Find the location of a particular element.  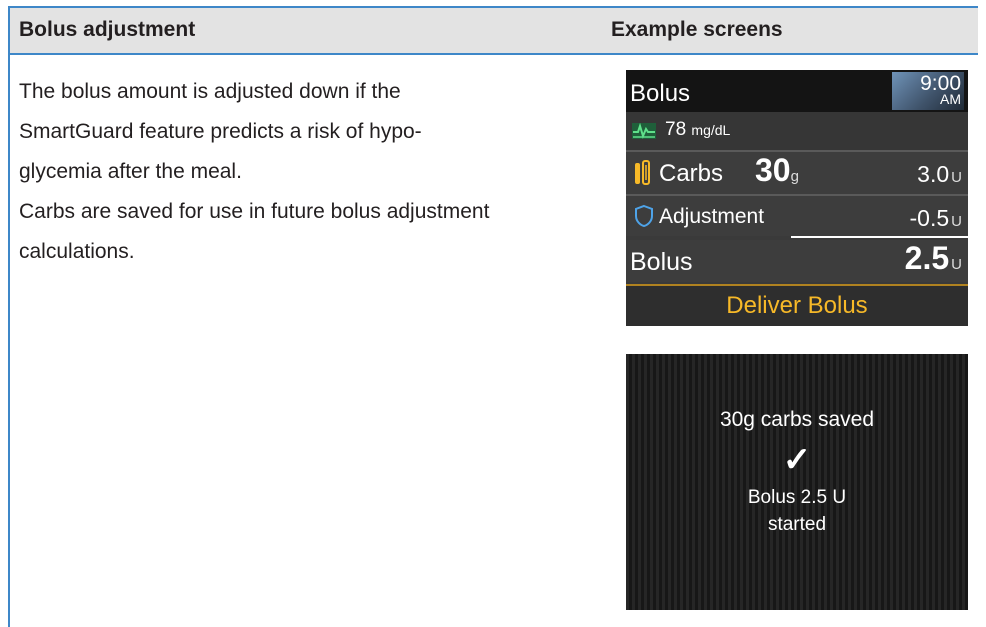

carbs-row: Carbs 30g 3.0 U is located at coordinates (797, 173).